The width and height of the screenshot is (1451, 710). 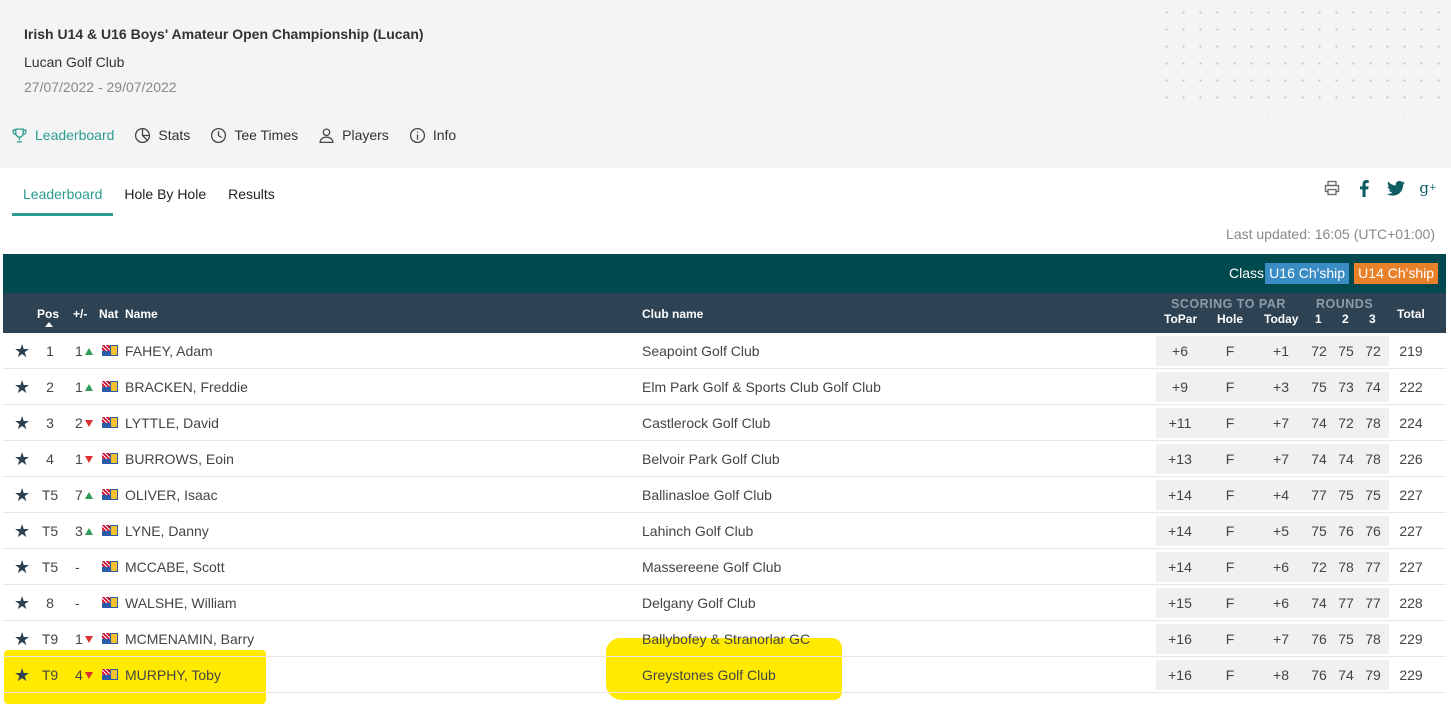 What do you see at coordinates (1428, 188) in the screenshot?
I see `google-plus-icon: g +` at bounding box center [1428, 188].